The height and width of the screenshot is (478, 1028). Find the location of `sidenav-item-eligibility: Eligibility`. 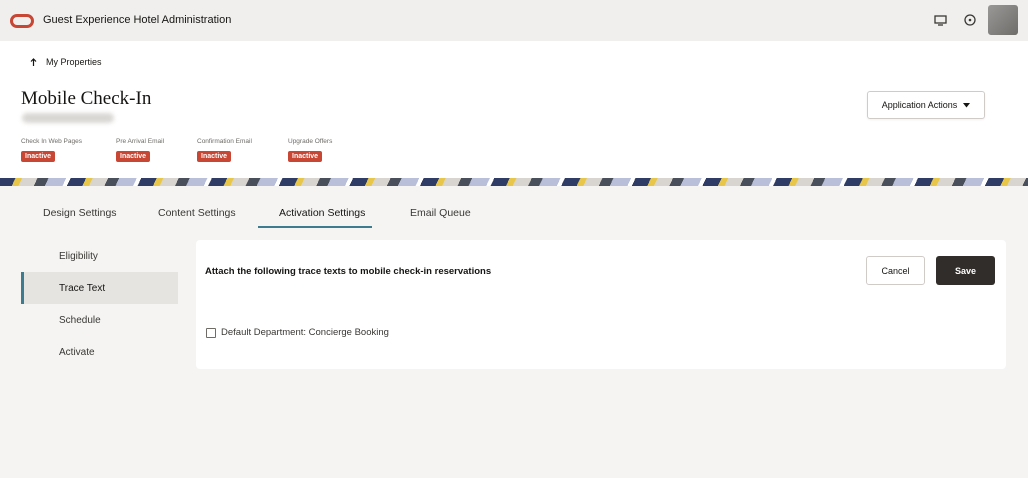

sidenav-item-eligibility: Eligibility is located at coordinates (99, 256).